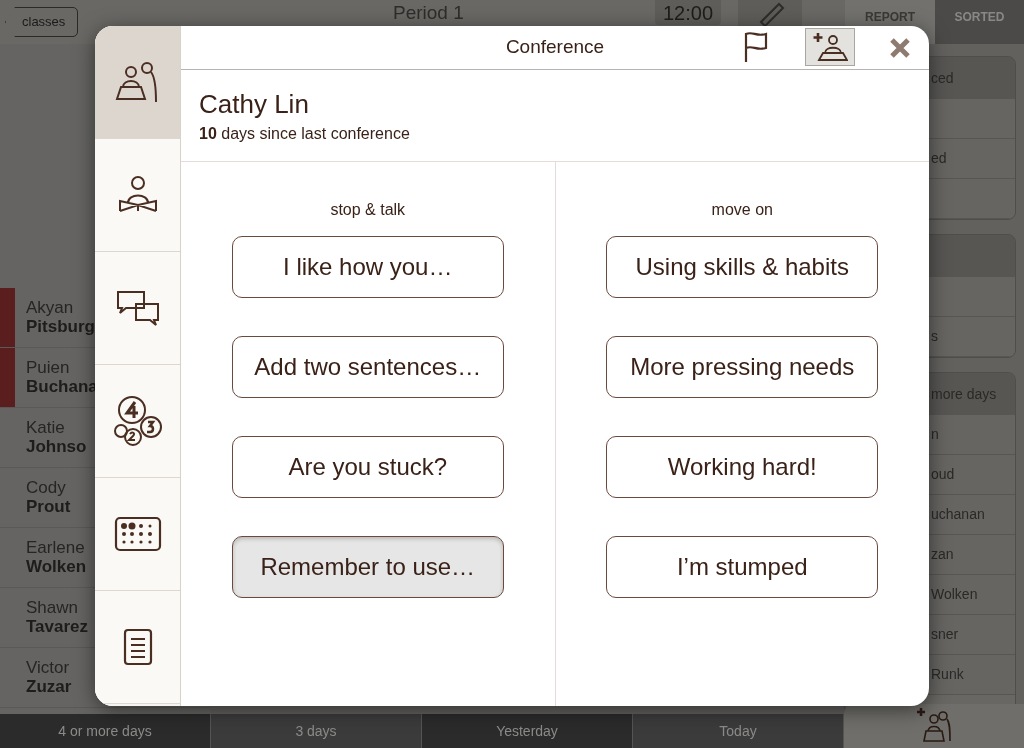  Describe the element at coordinates (742, 367) in the screenshot. I see `prompt-button: More pressing needs` at that location.